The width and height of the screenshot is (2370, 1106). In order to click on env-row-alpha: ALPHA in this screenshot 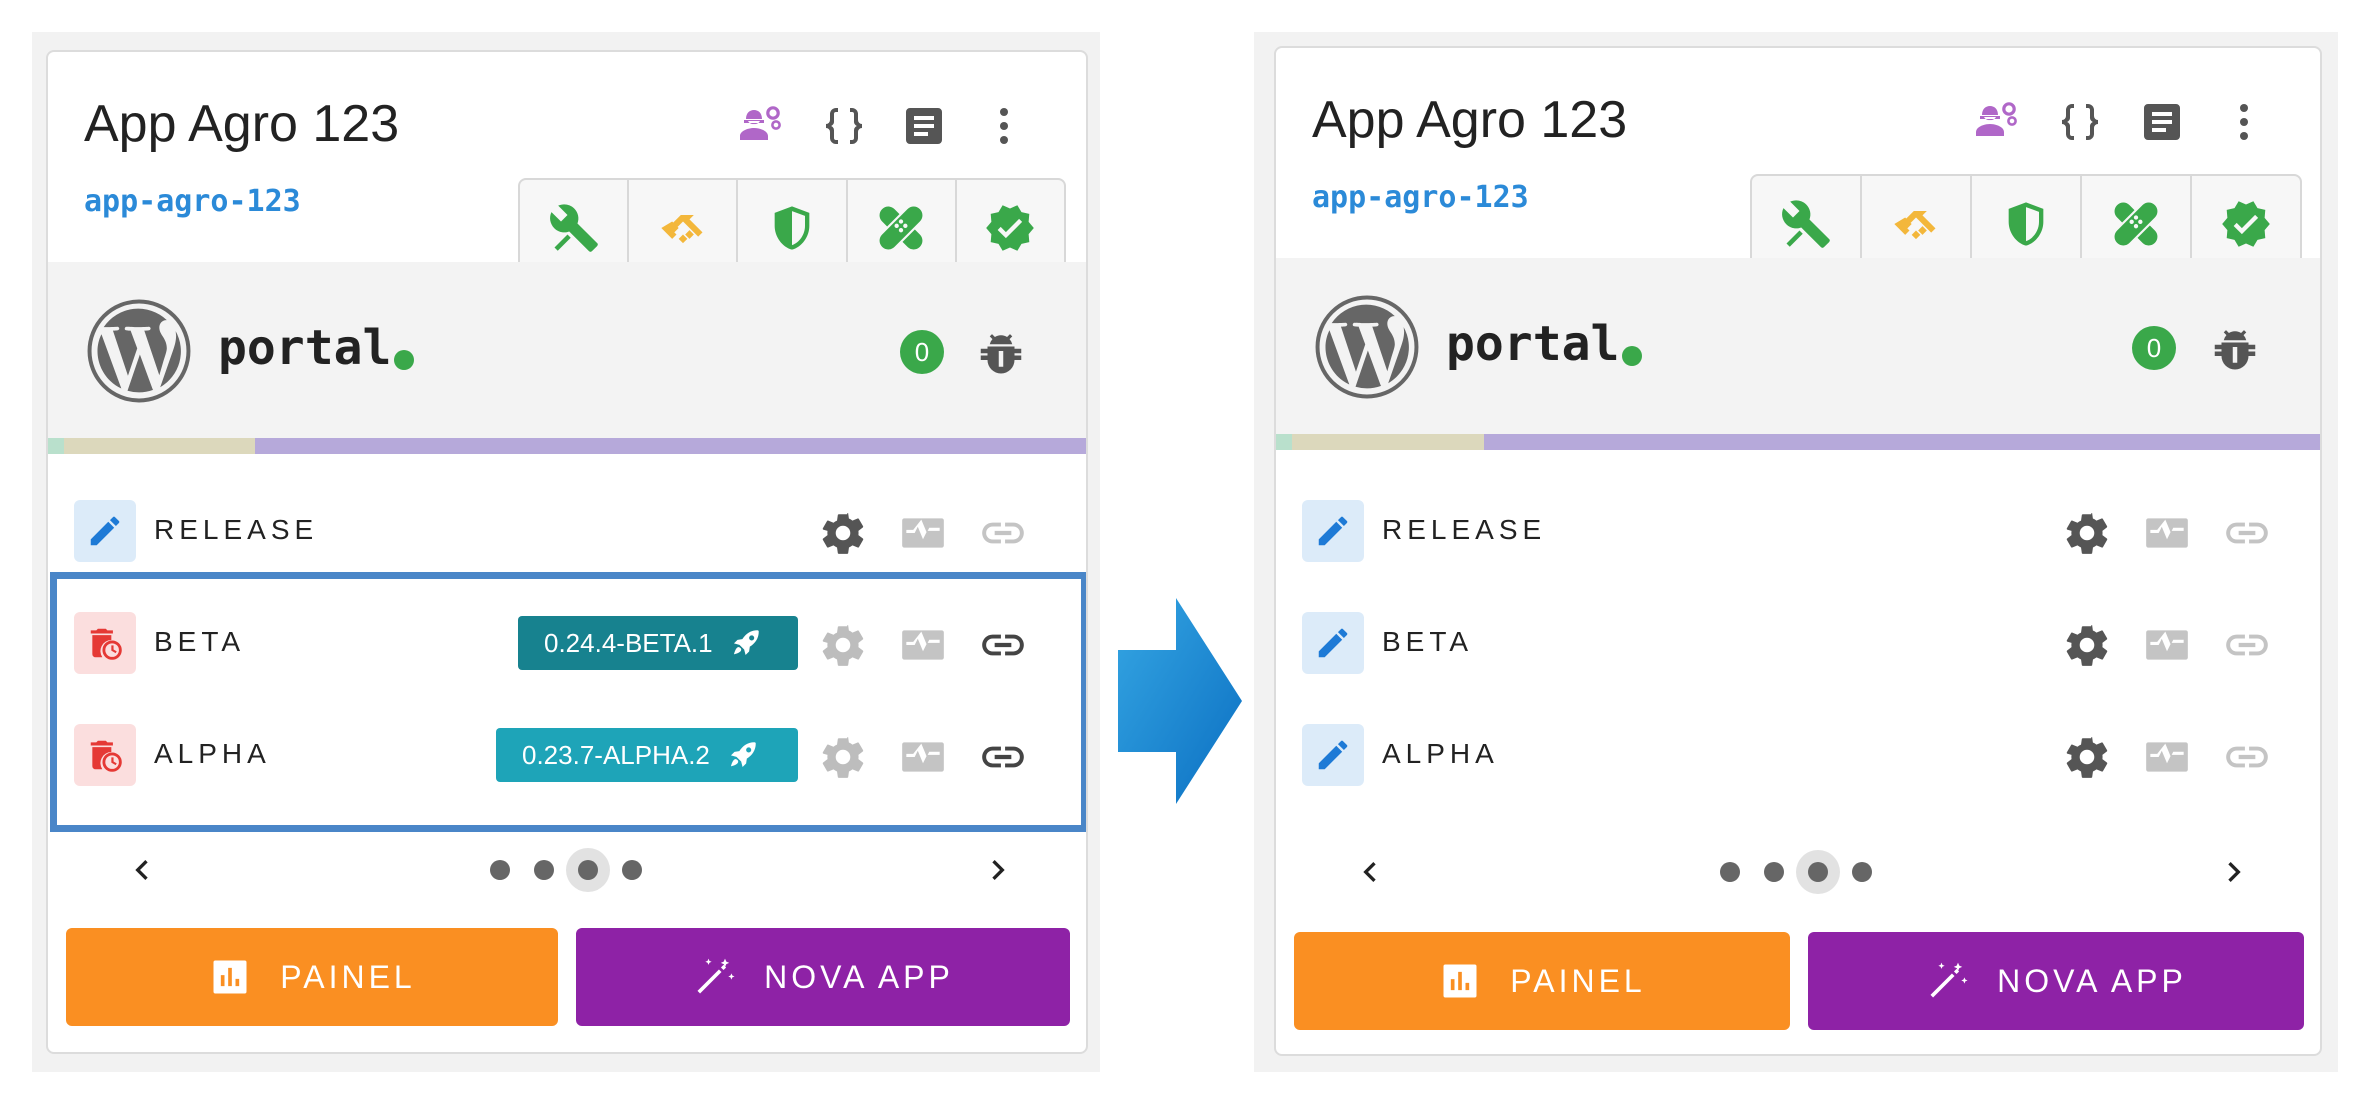, I will do `click(1787, 757)`.